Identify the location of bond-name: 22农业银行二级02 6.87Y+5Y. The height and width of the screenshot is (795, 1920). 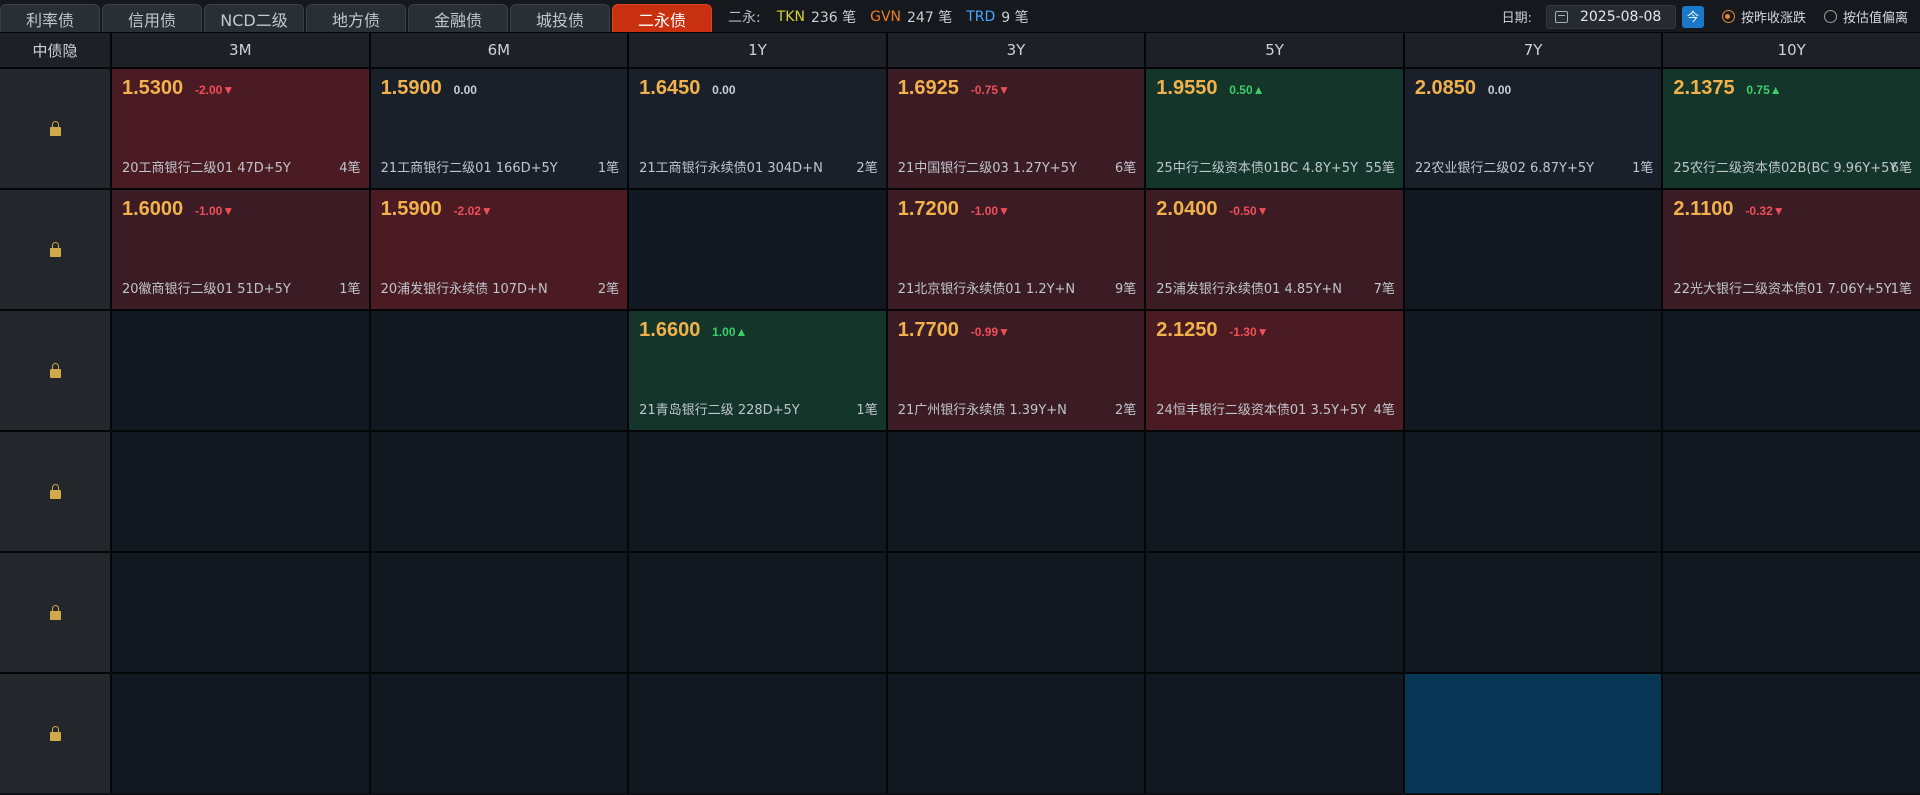
(1504, 168).